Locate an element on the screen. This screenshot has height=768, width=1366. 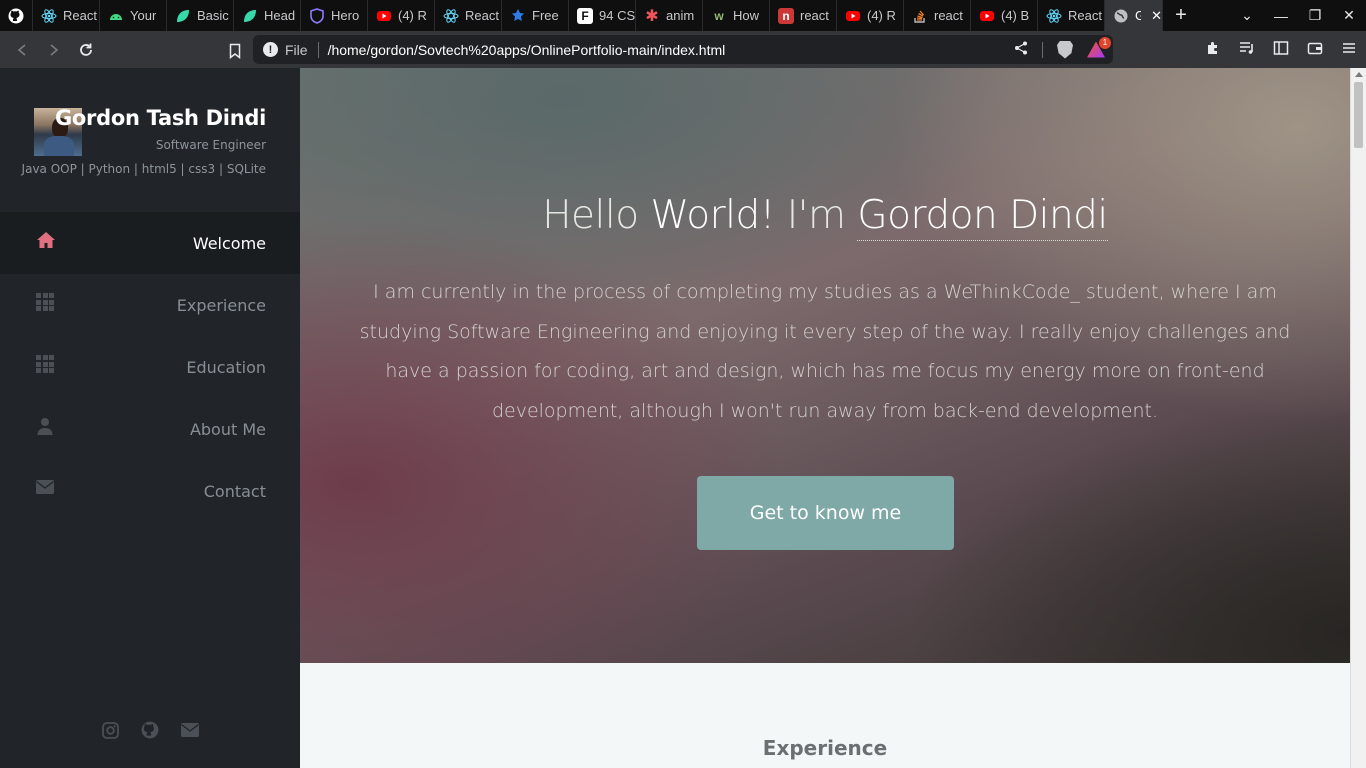
menu-icon is located at coordinates (1349, 50).